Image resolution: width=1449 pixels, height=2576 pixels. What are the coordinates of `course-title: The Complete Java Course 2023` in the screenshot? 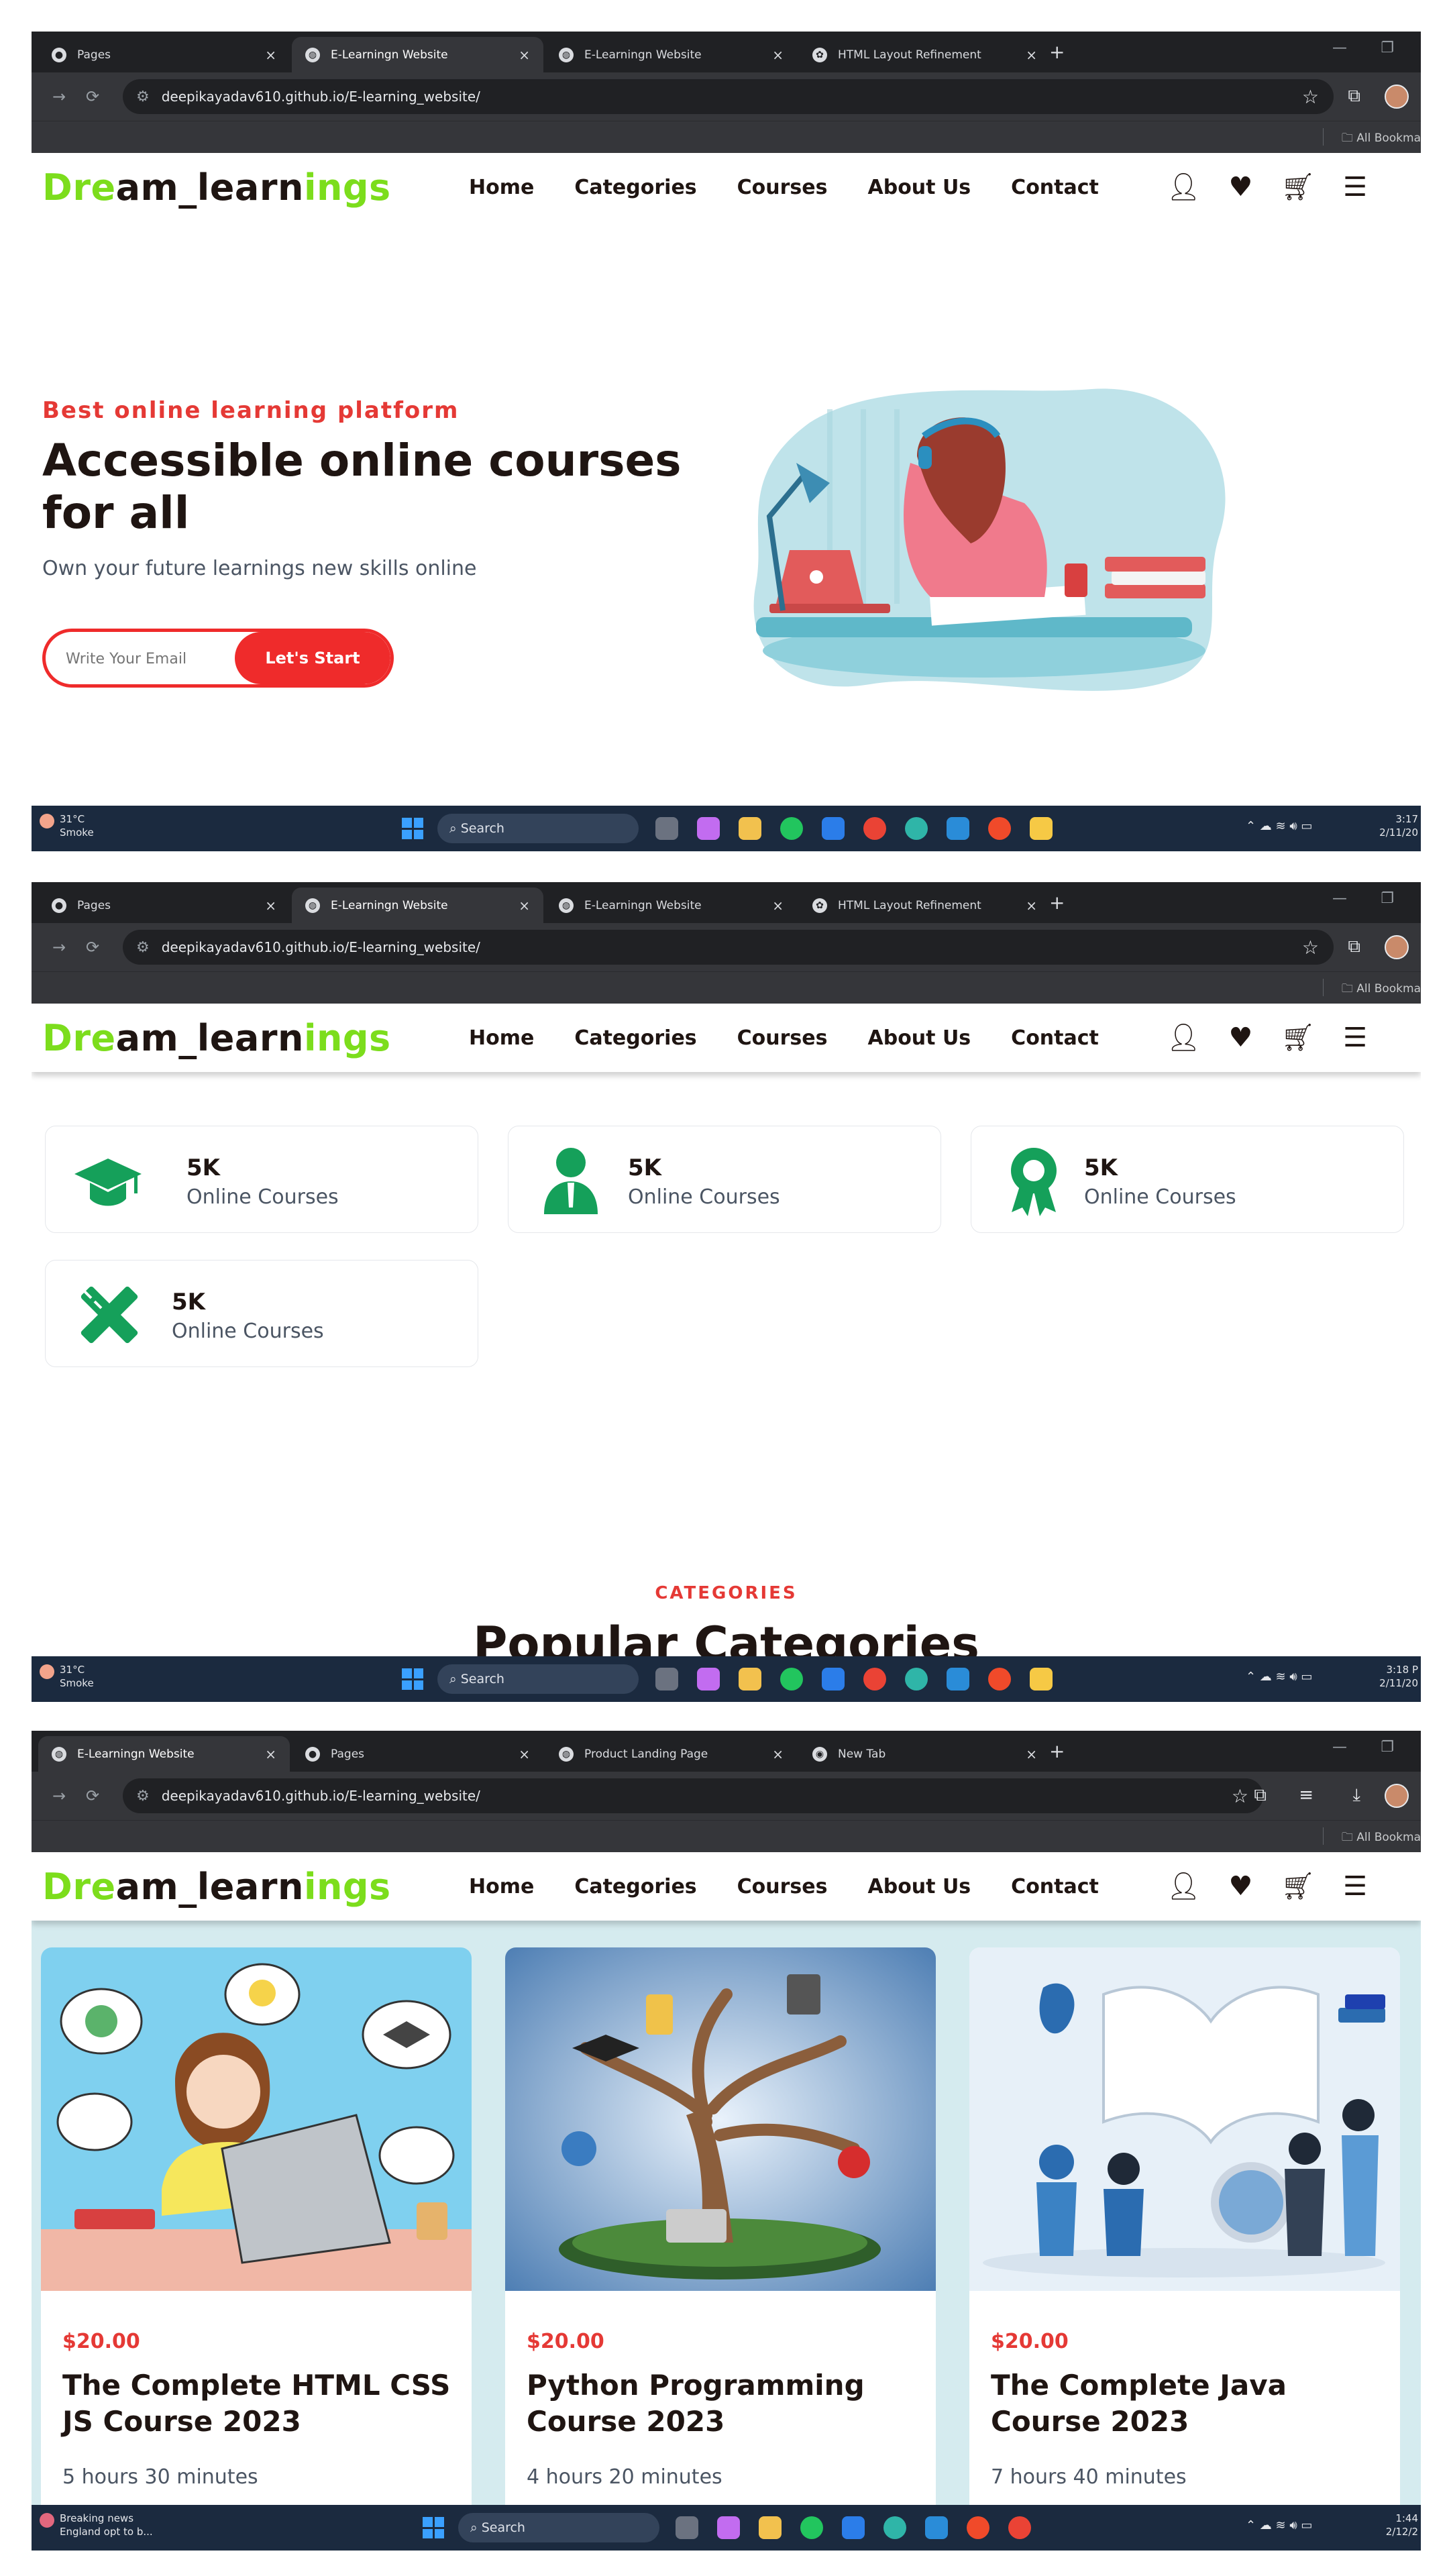 It's located at (1185, 2403).